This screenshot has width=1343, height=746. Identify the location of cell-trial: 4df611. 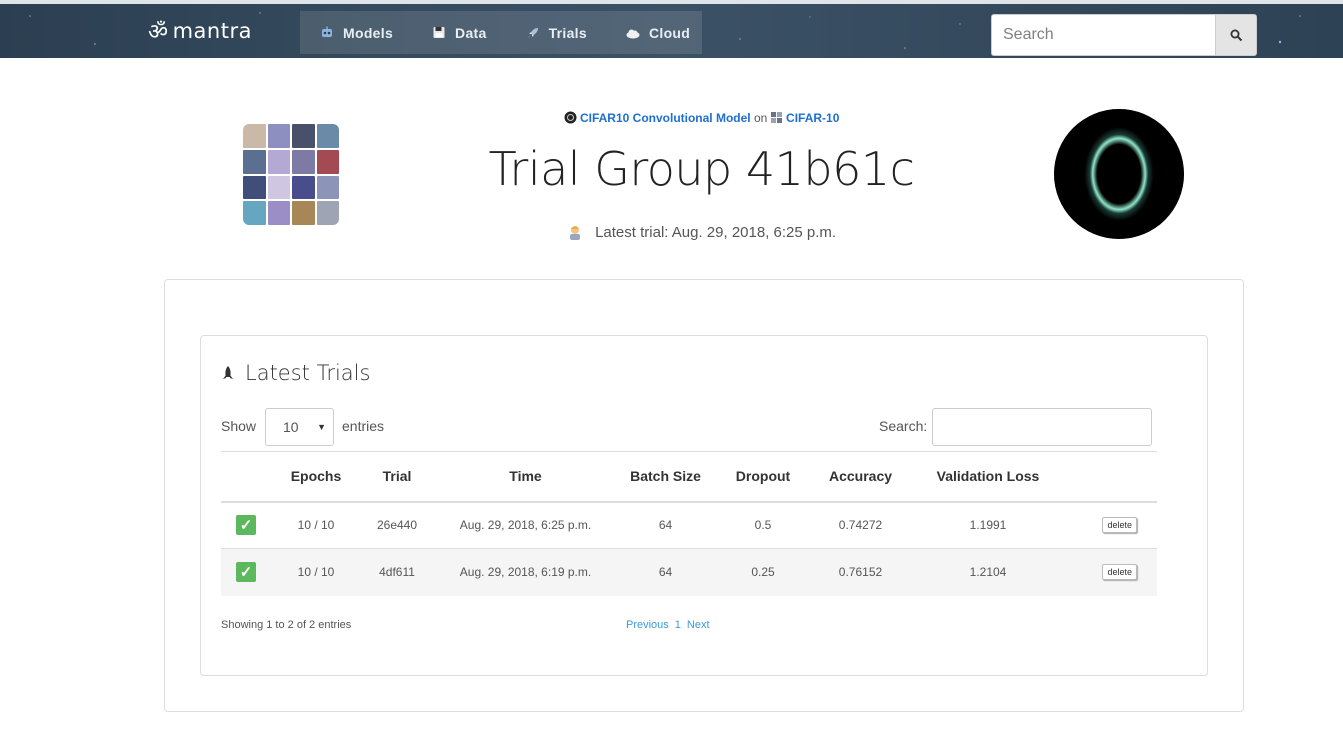
(397, 572).